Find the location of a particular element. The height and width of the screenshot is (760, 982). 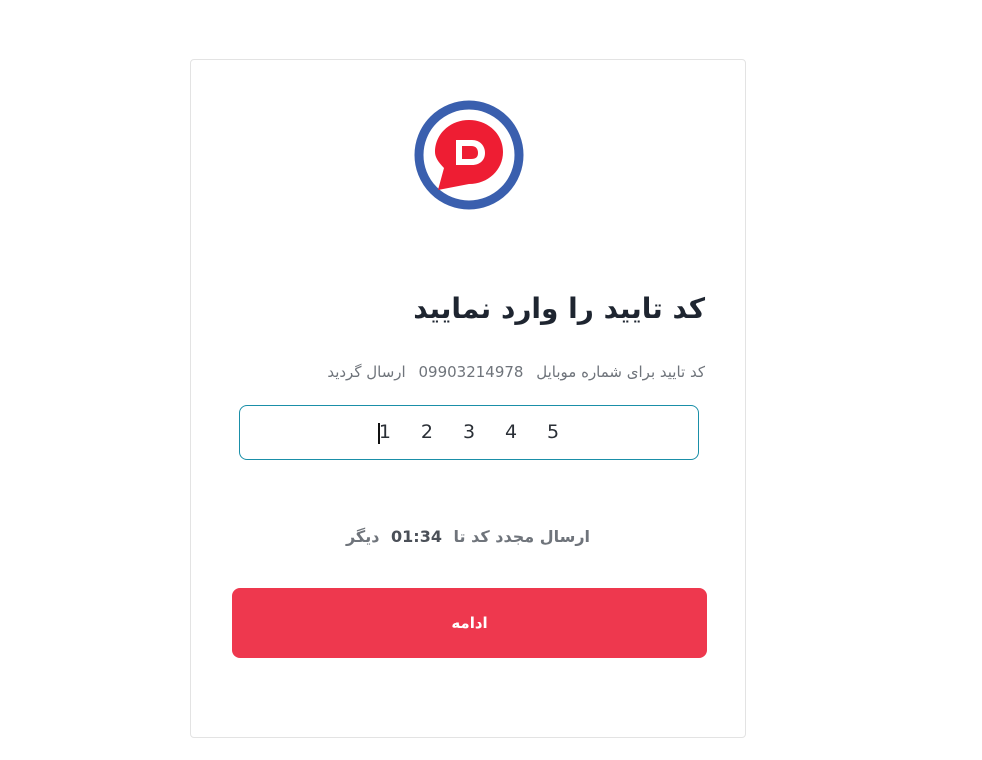

resend-prefix: ارسال مجدد کد تا is located at coordinates (522, 536).